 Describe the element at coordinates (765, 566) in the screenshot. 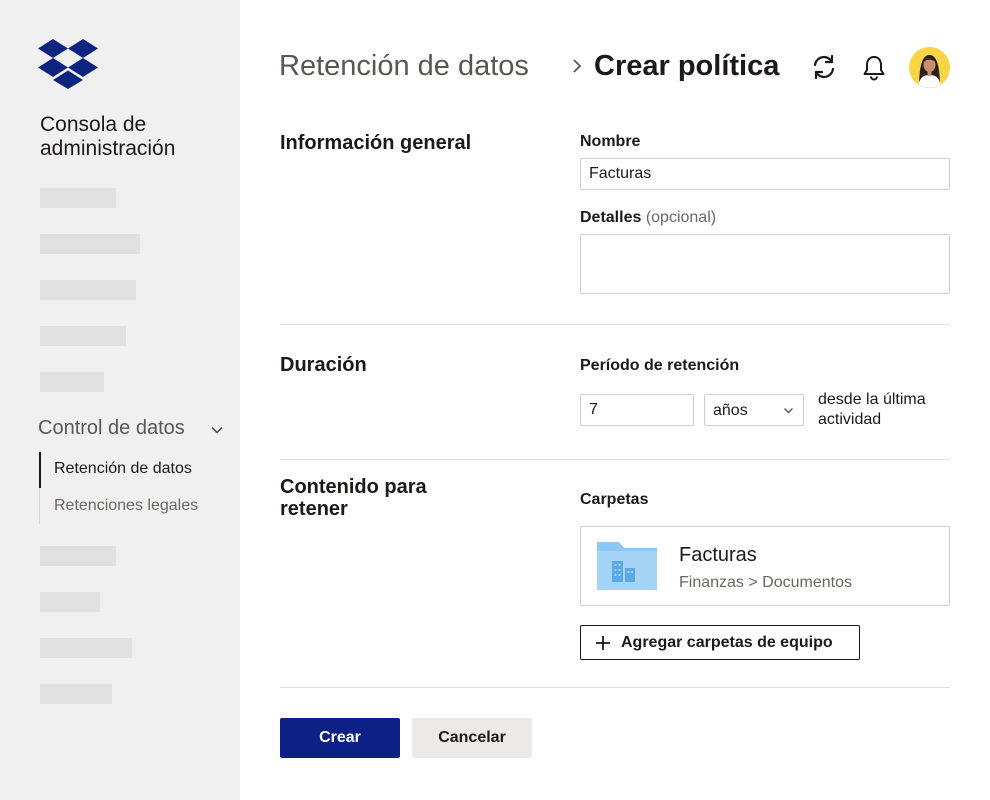

I see `folder-card: Facturas Finanzas > Documentos` at that location.